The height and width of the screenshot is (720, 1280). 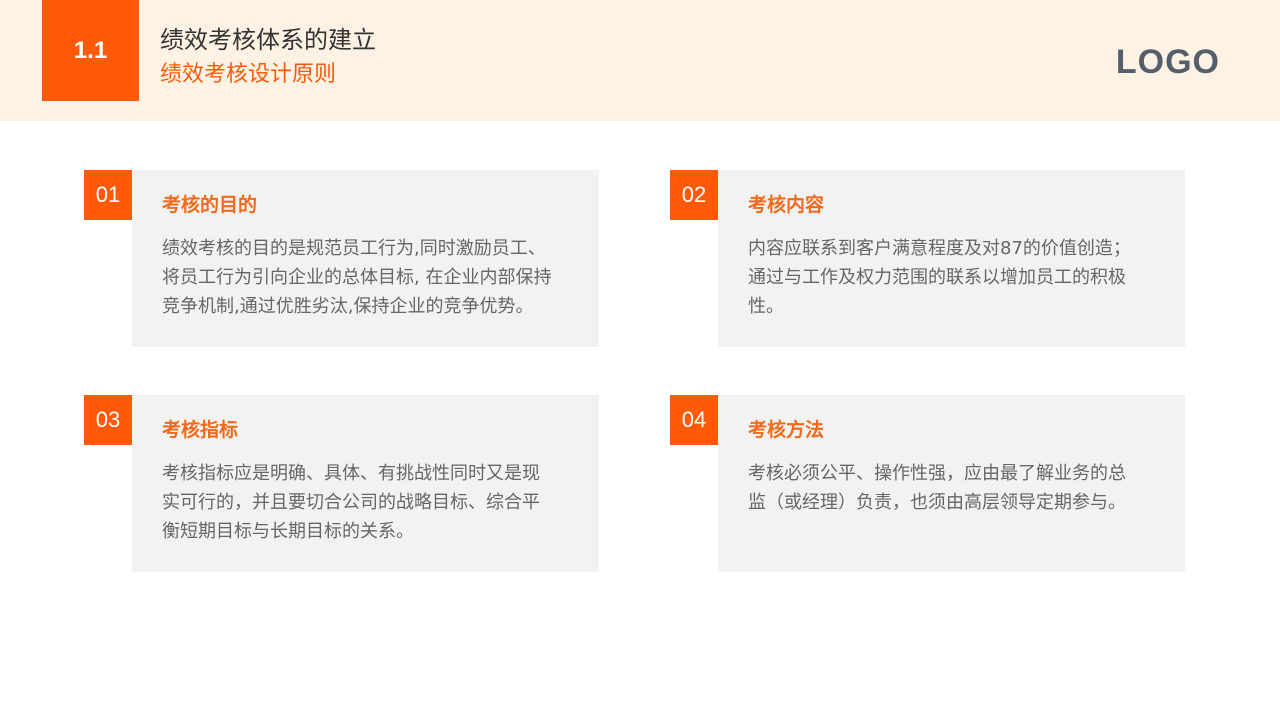 What do you see at coordinates (786, 430) in the screenshot?
I see `card-title: 考核方法` at bounding box center [786, 430].